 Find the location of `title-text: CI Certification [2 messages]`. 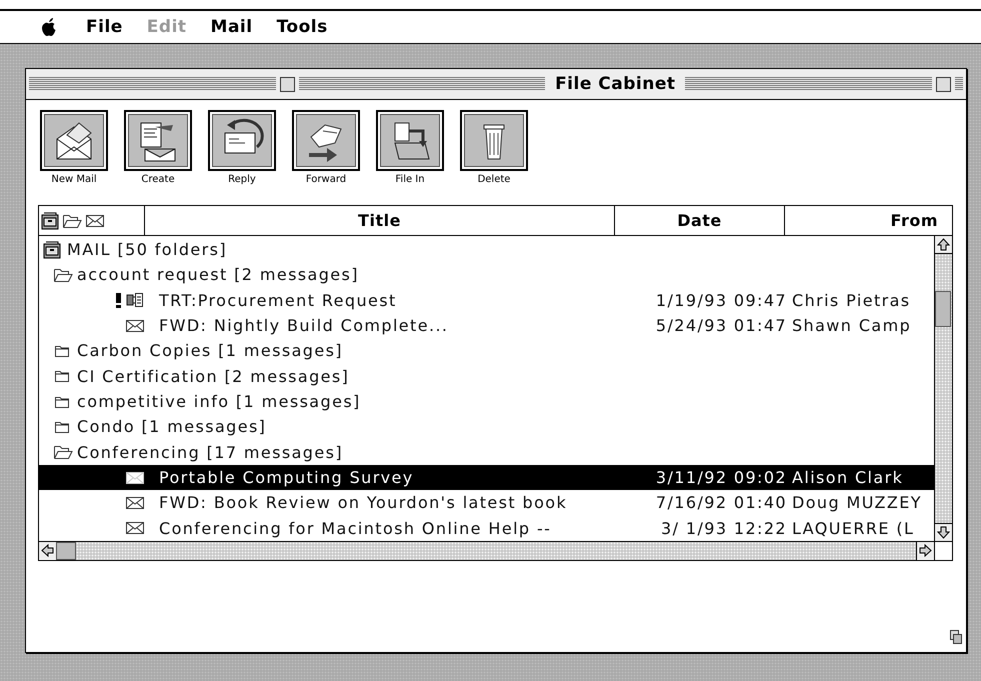

title-text: CI Certification [2 messages] is located at coordinates (213, 376).